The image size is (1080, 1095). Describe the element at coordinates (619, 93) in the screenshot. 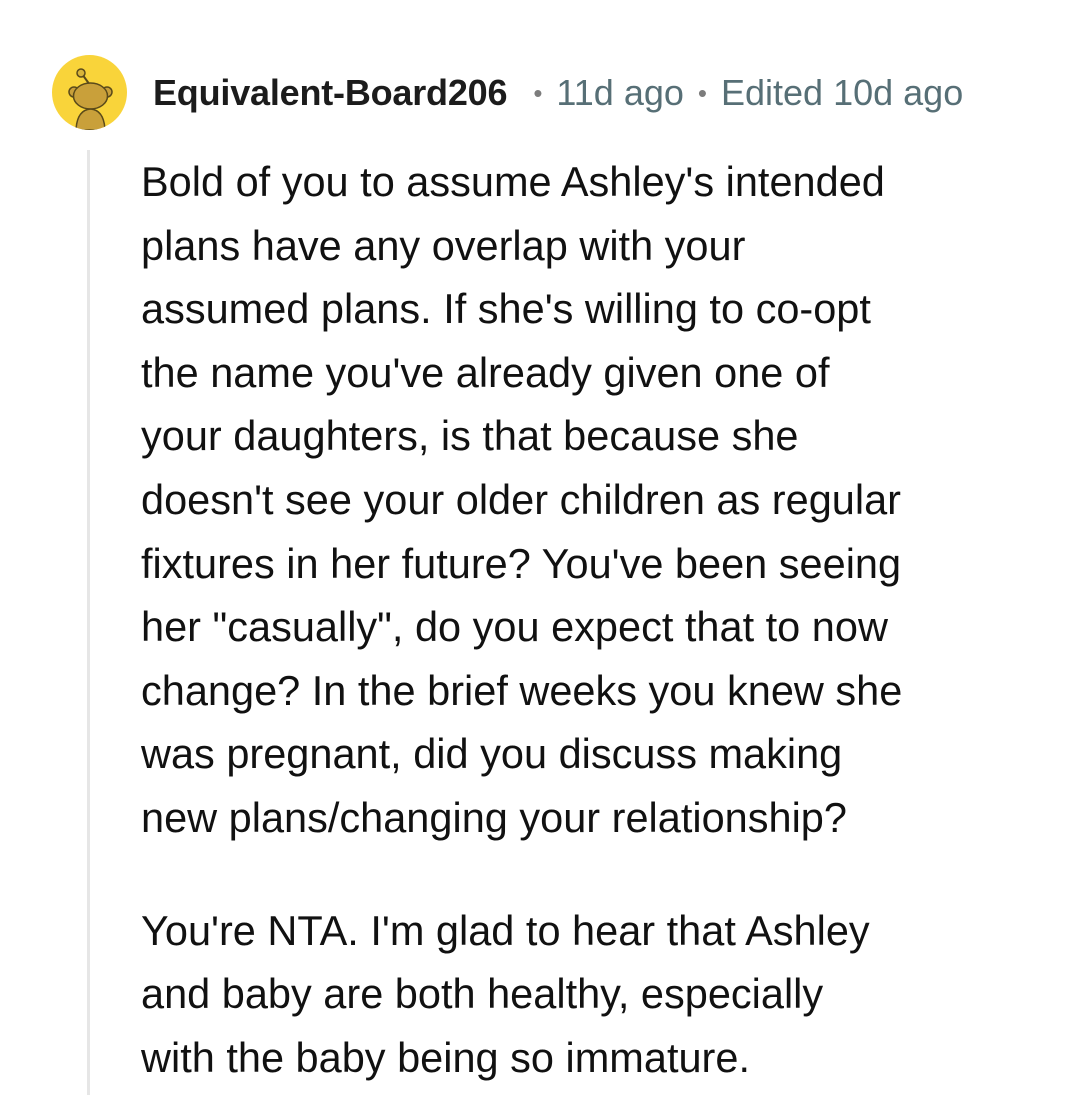

I see `comment-timestamp: 11d ago` at that location.